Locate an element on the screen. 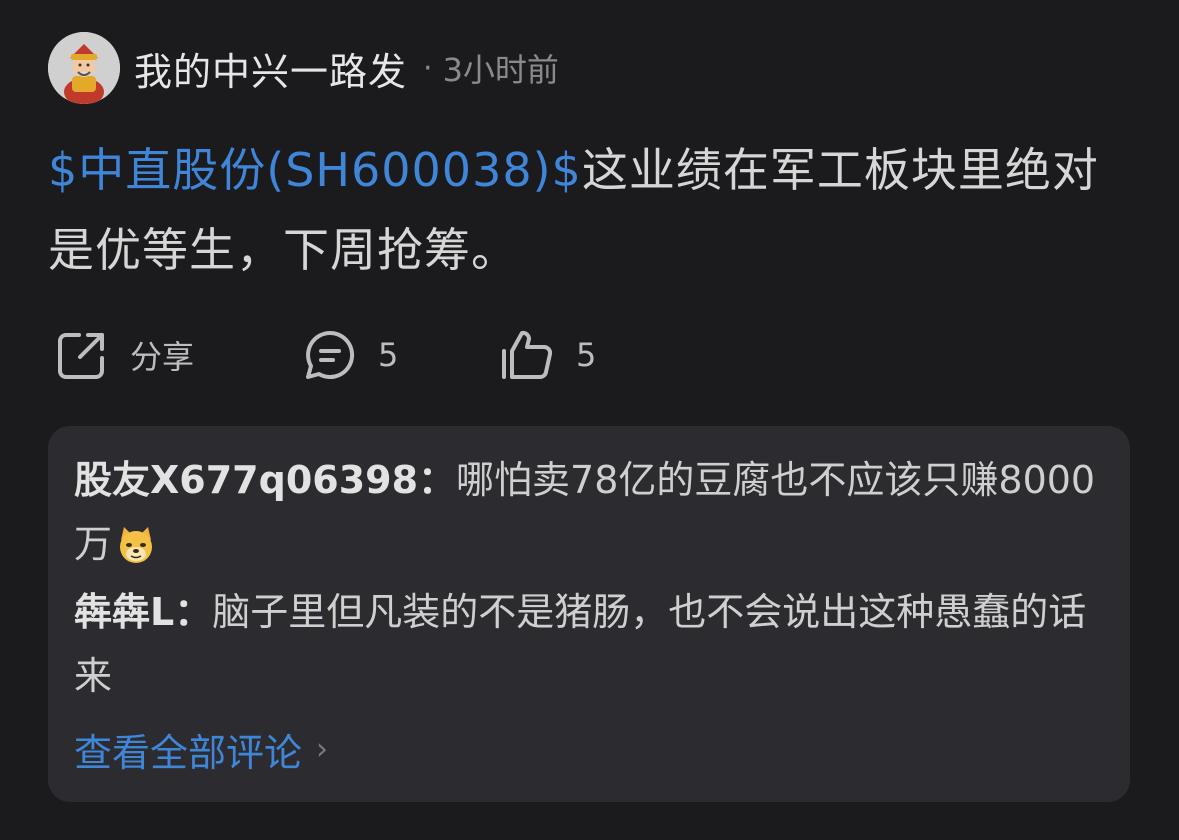 This screenshot has width=1179, height=840. like-count: 5 is located at coordinates (586, 355).